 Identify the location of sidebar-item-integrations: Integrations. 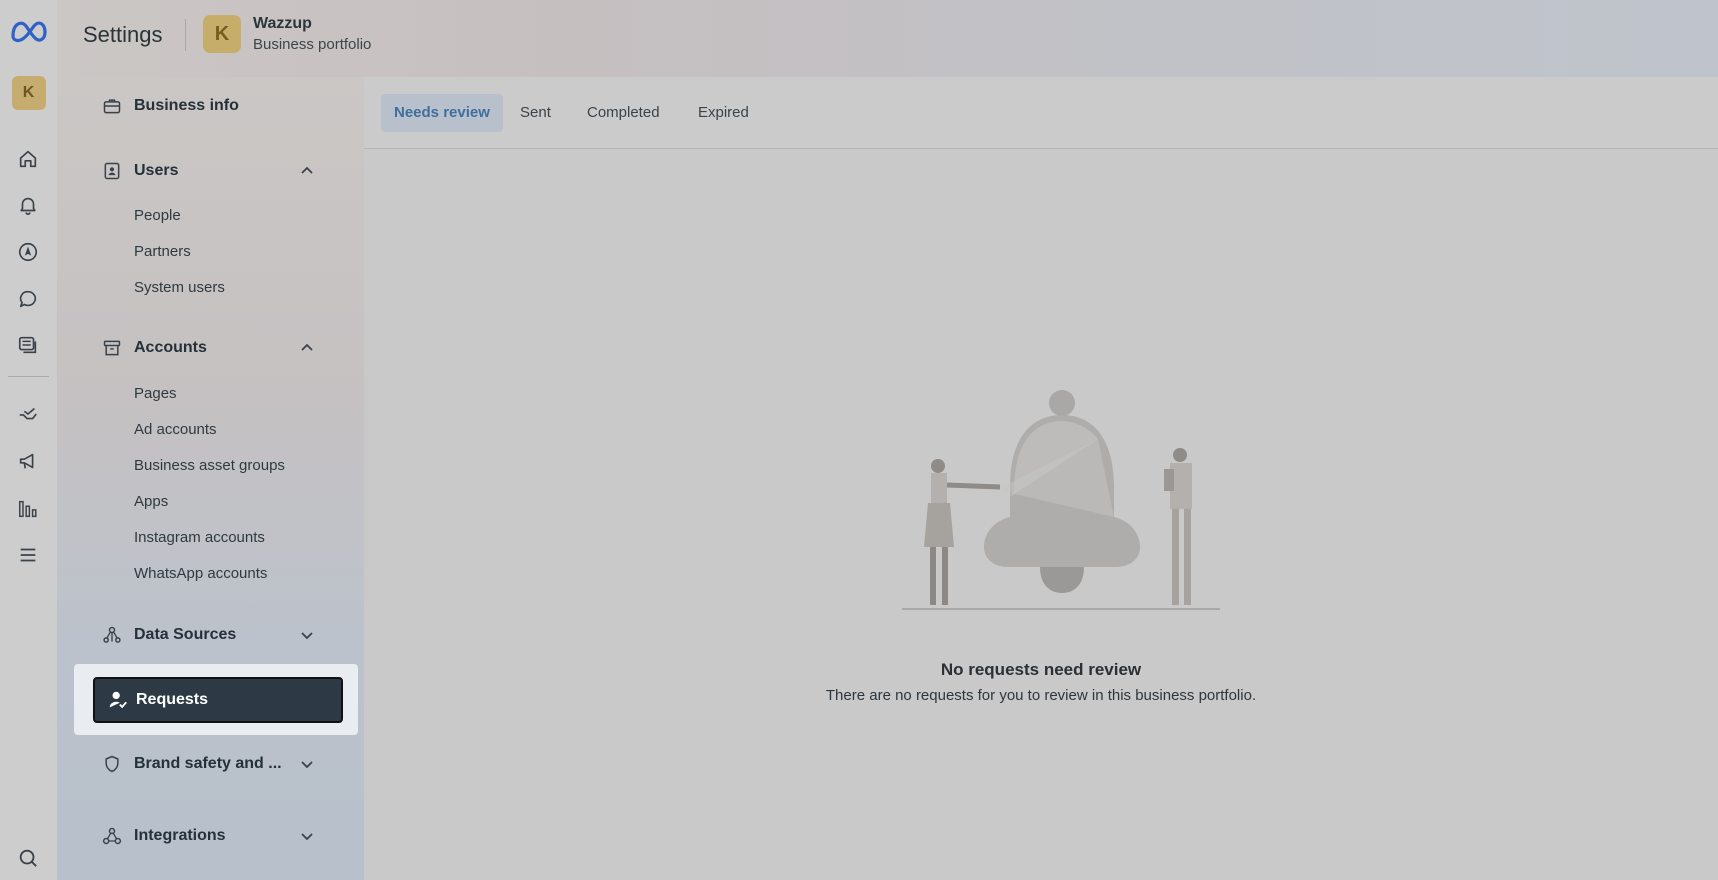
(210, 836).